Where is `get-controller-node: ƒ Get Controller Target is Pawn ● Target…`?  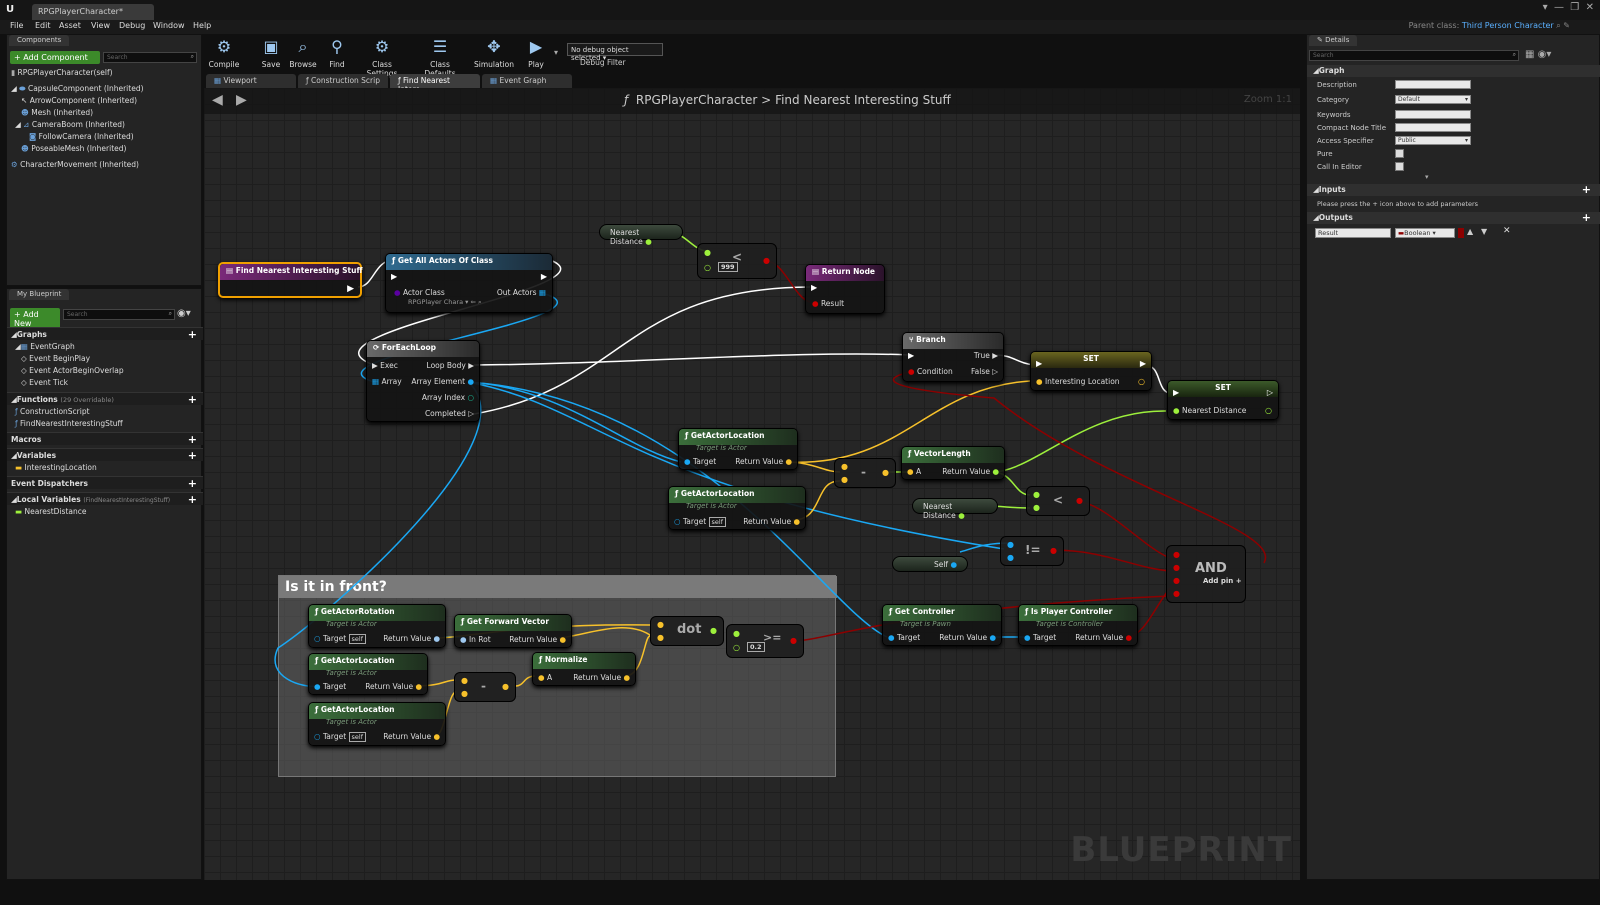
get-controller-node: ƒ Get Controller Target is Pawn ● Target… is located at coordinates (942, 625).